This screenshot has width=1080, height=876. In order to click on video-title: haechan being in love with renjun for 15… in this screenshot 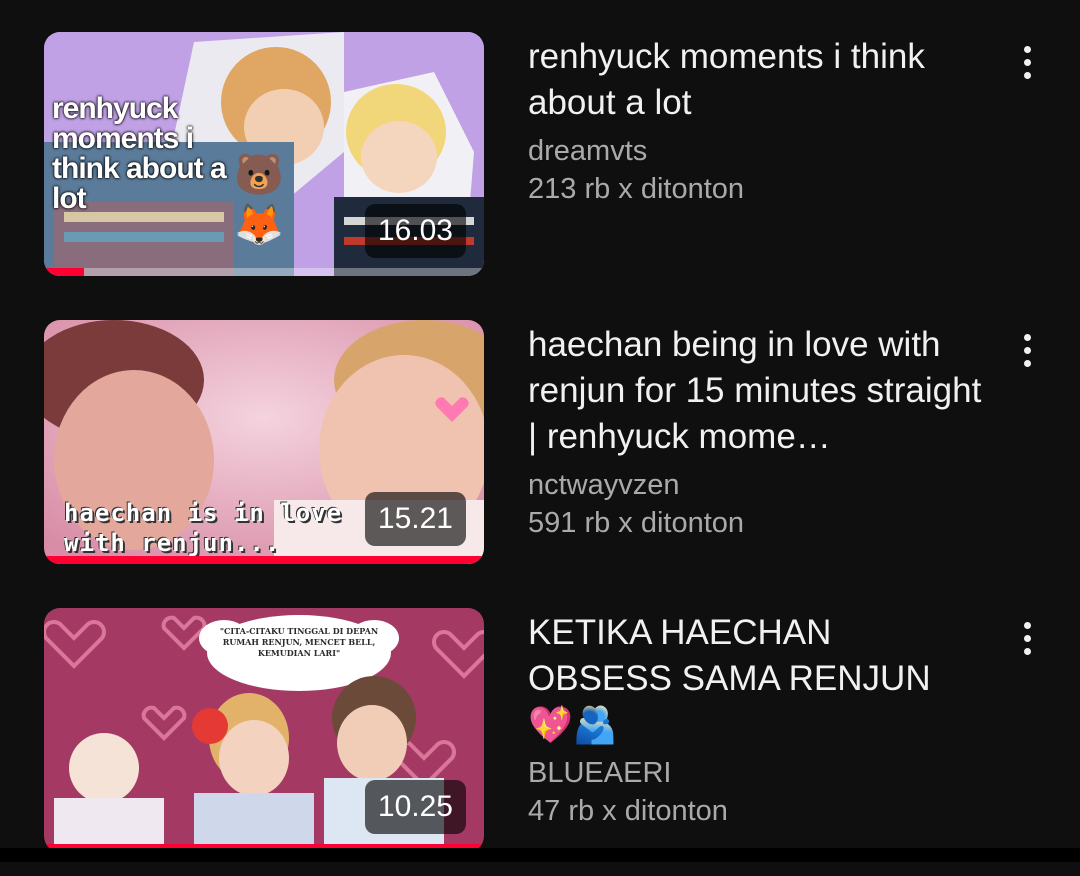, I will do `click(763, 391)`.